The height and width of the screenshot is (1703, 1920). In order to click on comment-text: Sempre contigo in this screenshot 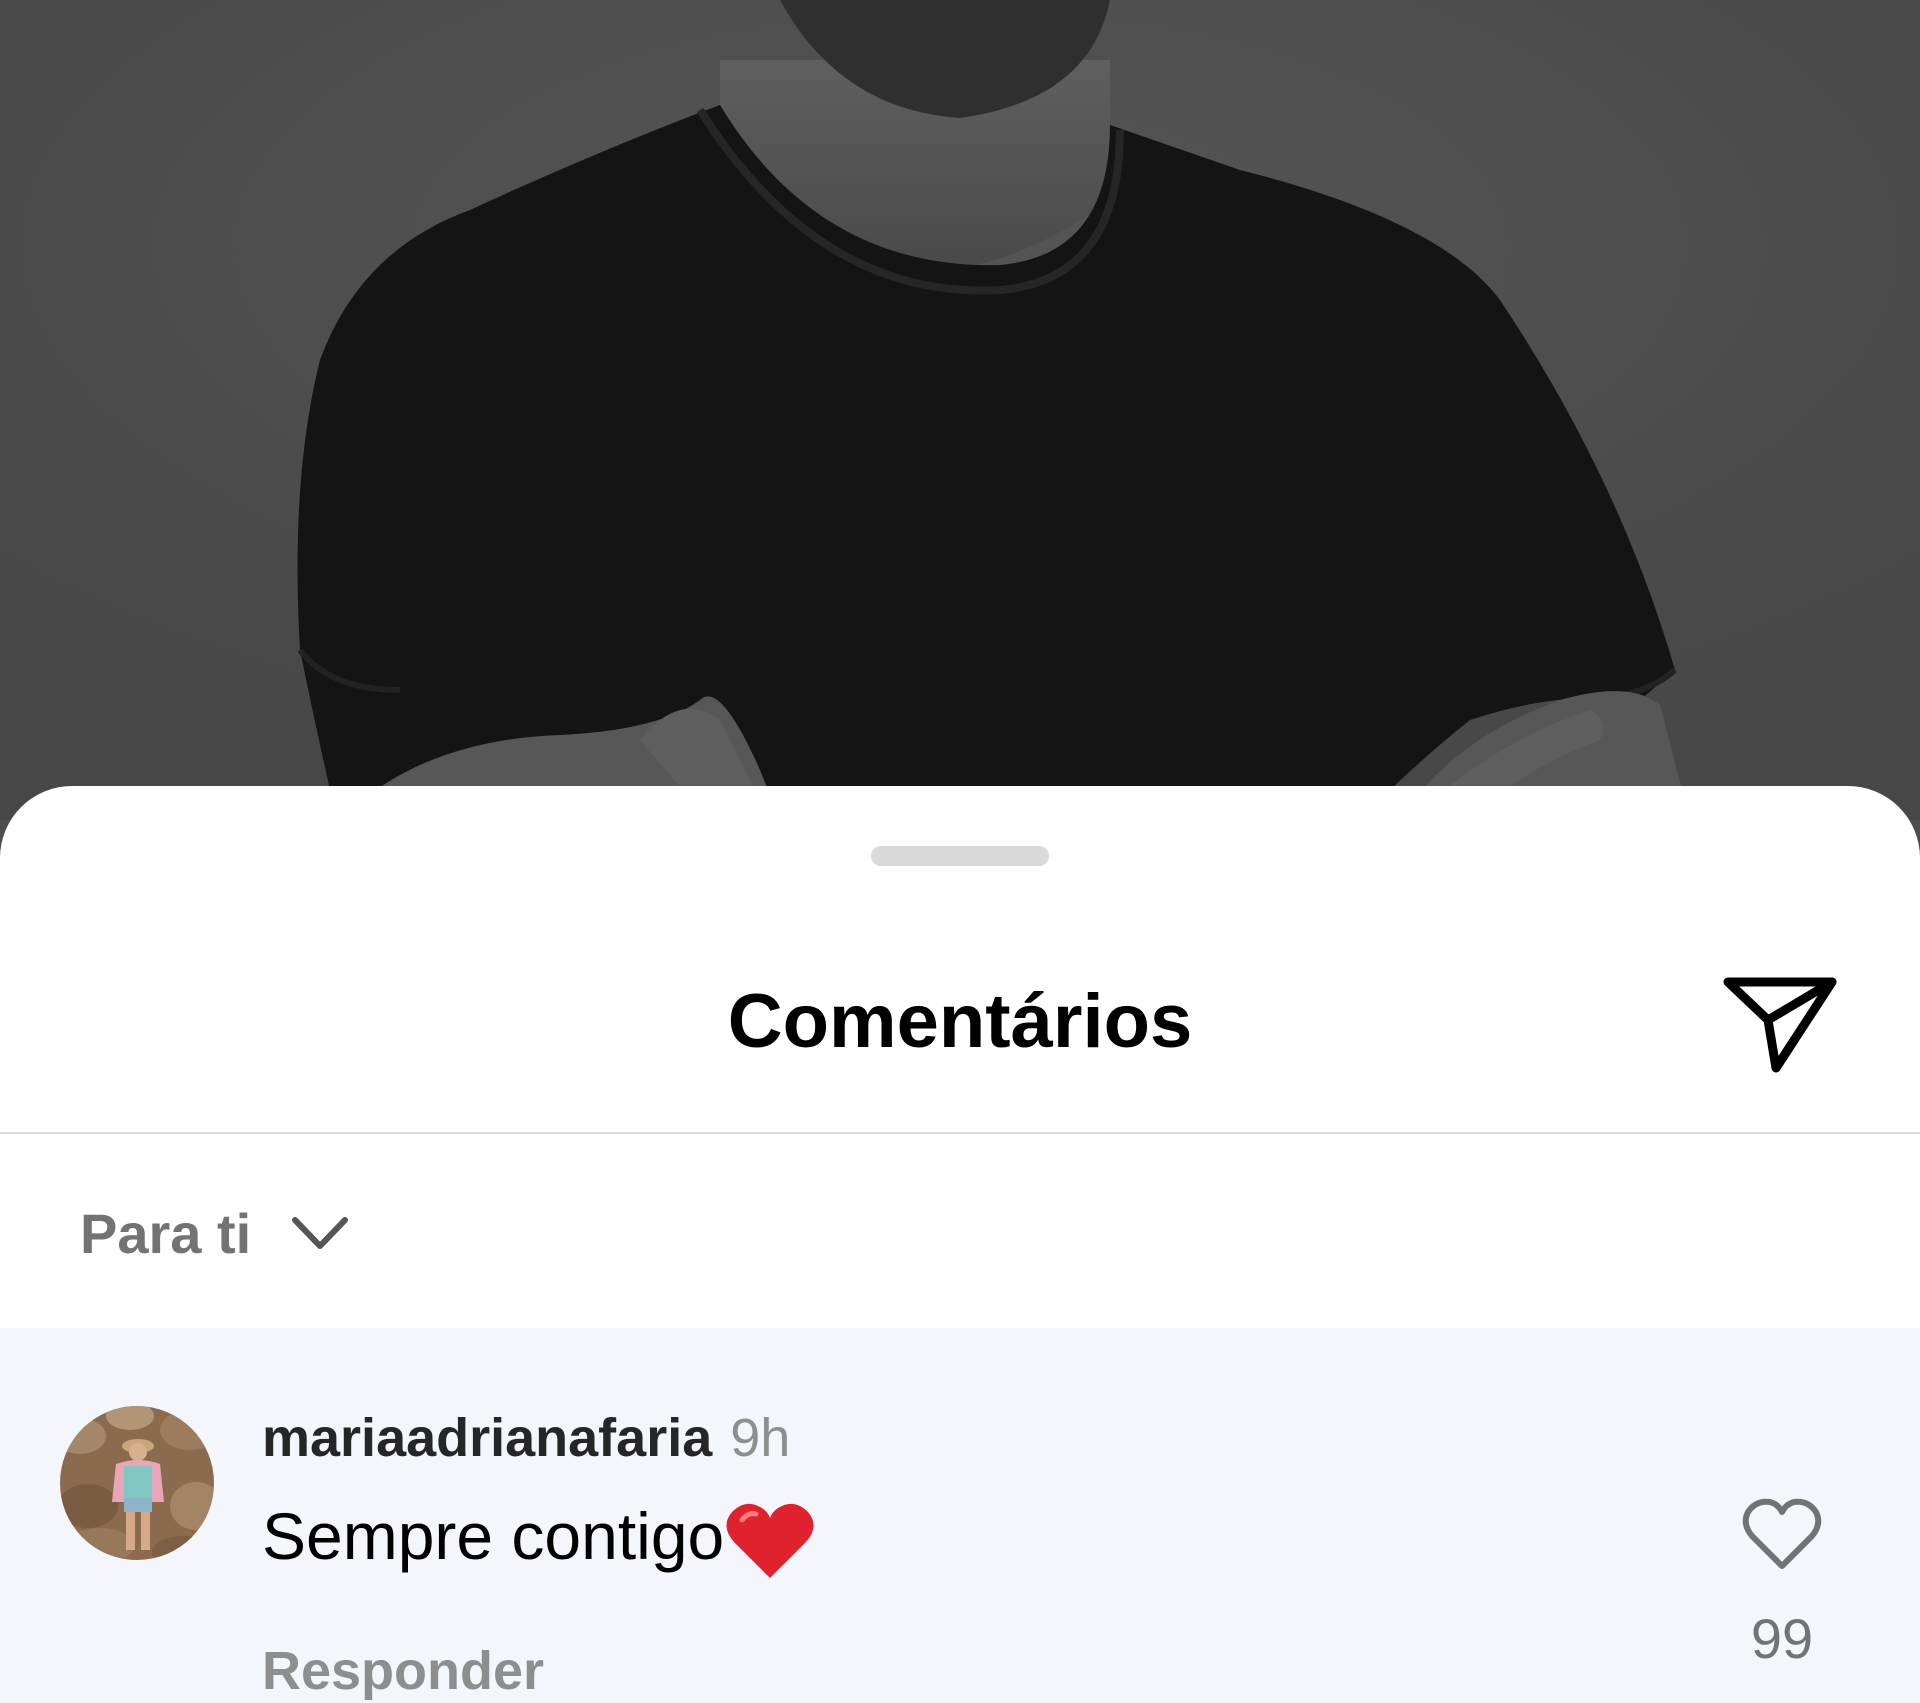, I will do `click(539, 1536)`.